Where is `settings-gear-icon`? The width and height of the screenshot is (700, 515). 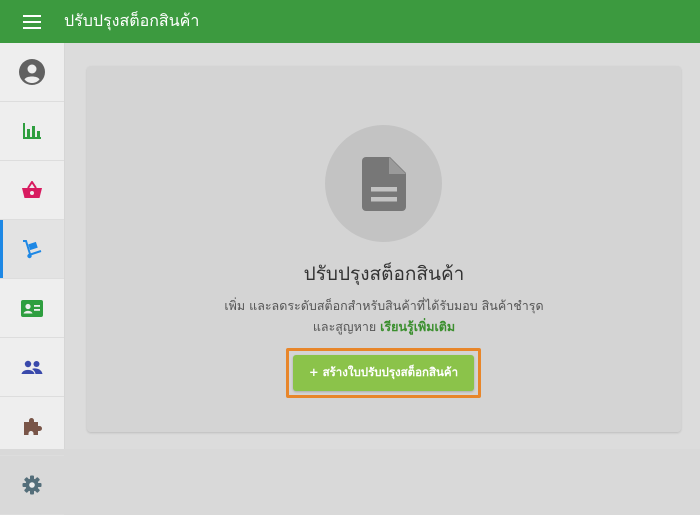
settings-gear-icon is located at coordinates (32, 485).